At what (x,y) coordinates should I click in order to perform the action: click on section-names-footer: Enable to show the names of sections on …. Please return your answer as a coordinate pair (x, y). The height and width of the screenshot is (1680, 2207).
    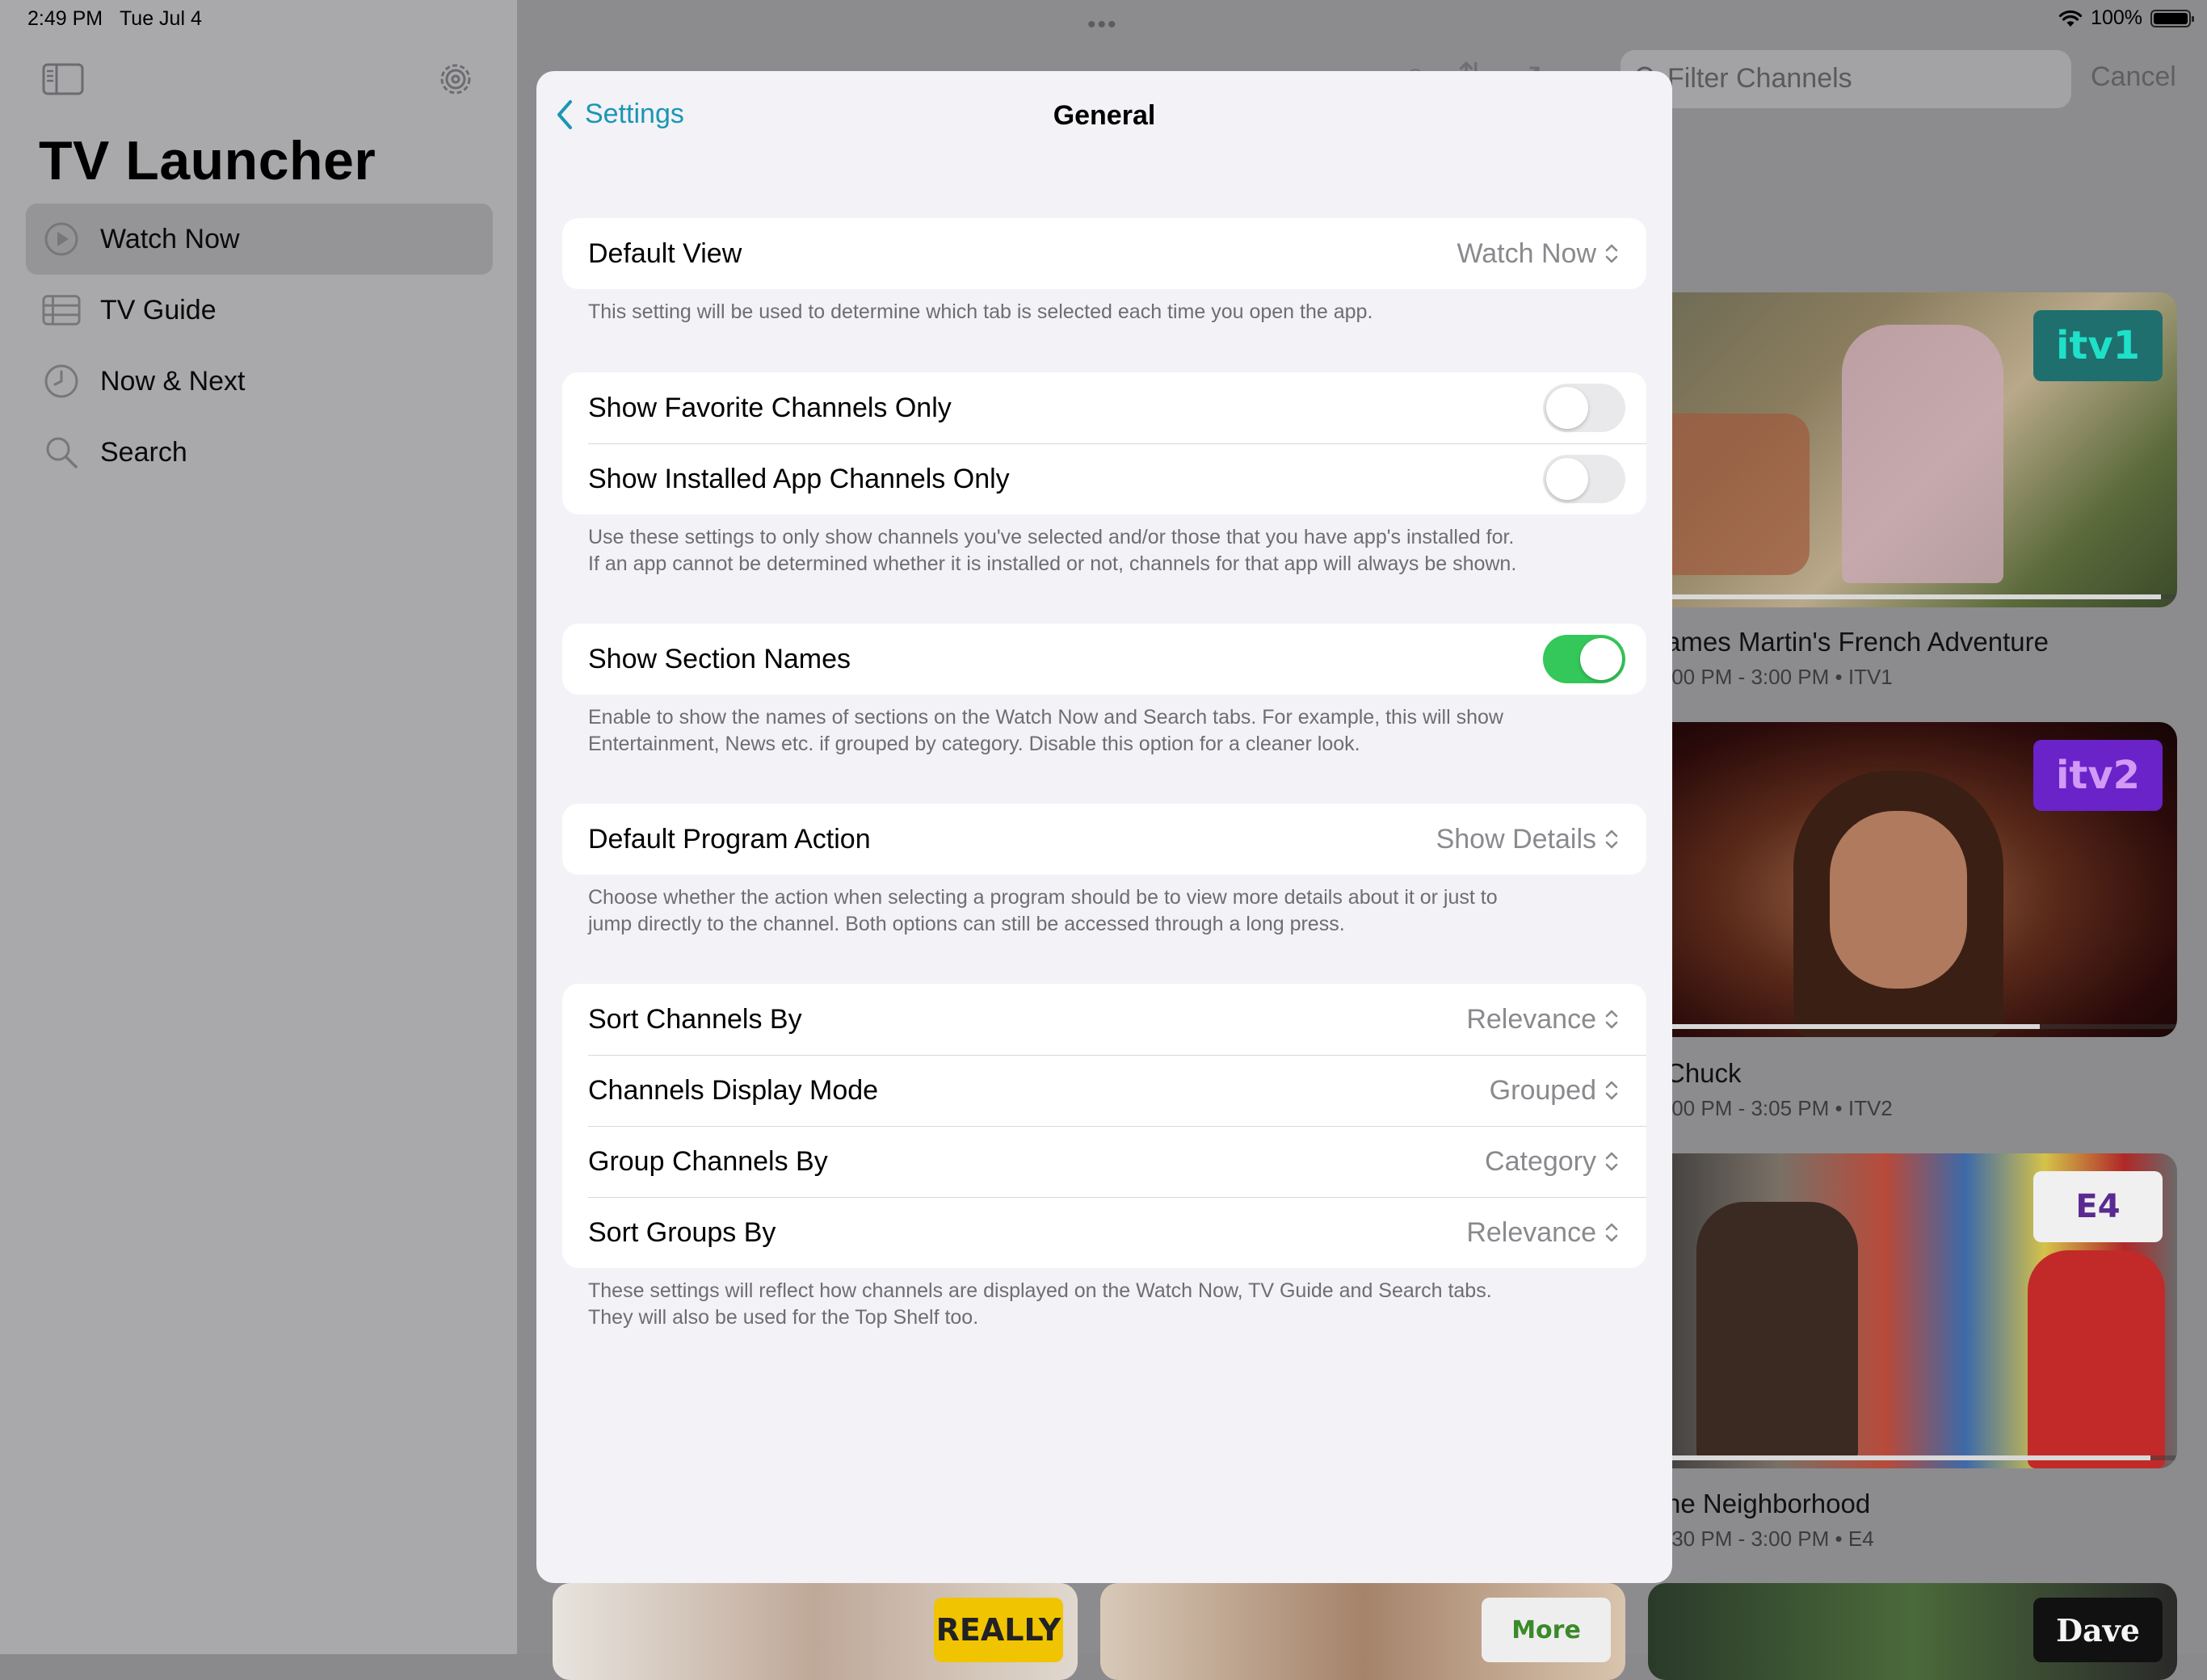
    Looking at the image, I should click on (1109, 731).